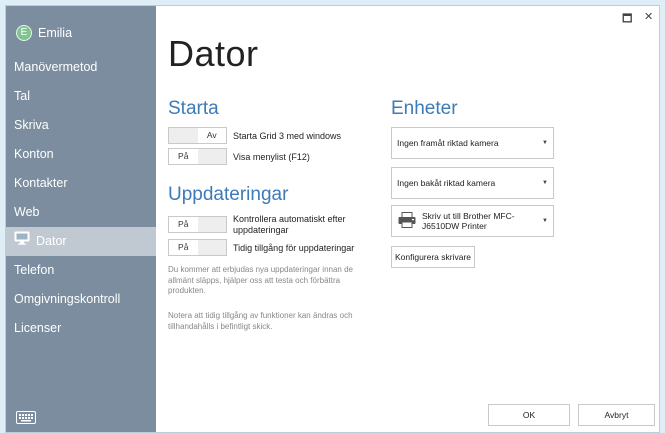  I want to click on close-button: ✕, so click(648, 16).